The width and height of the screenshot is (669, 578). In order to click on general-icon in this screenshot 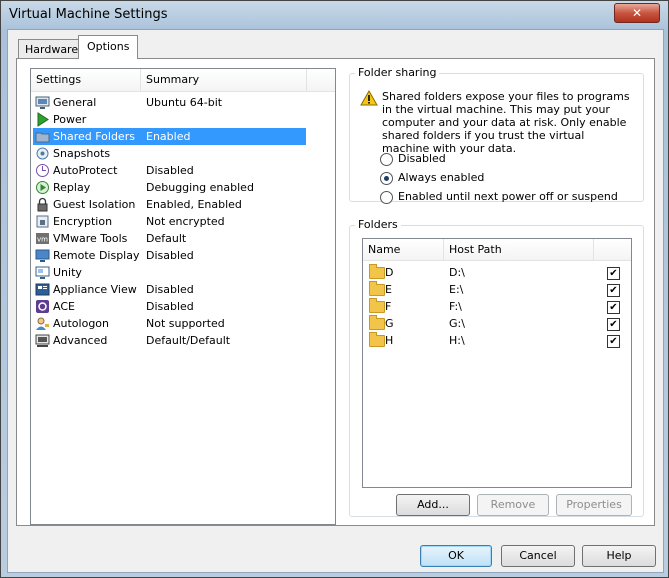, I will do `click(42, 102)`.